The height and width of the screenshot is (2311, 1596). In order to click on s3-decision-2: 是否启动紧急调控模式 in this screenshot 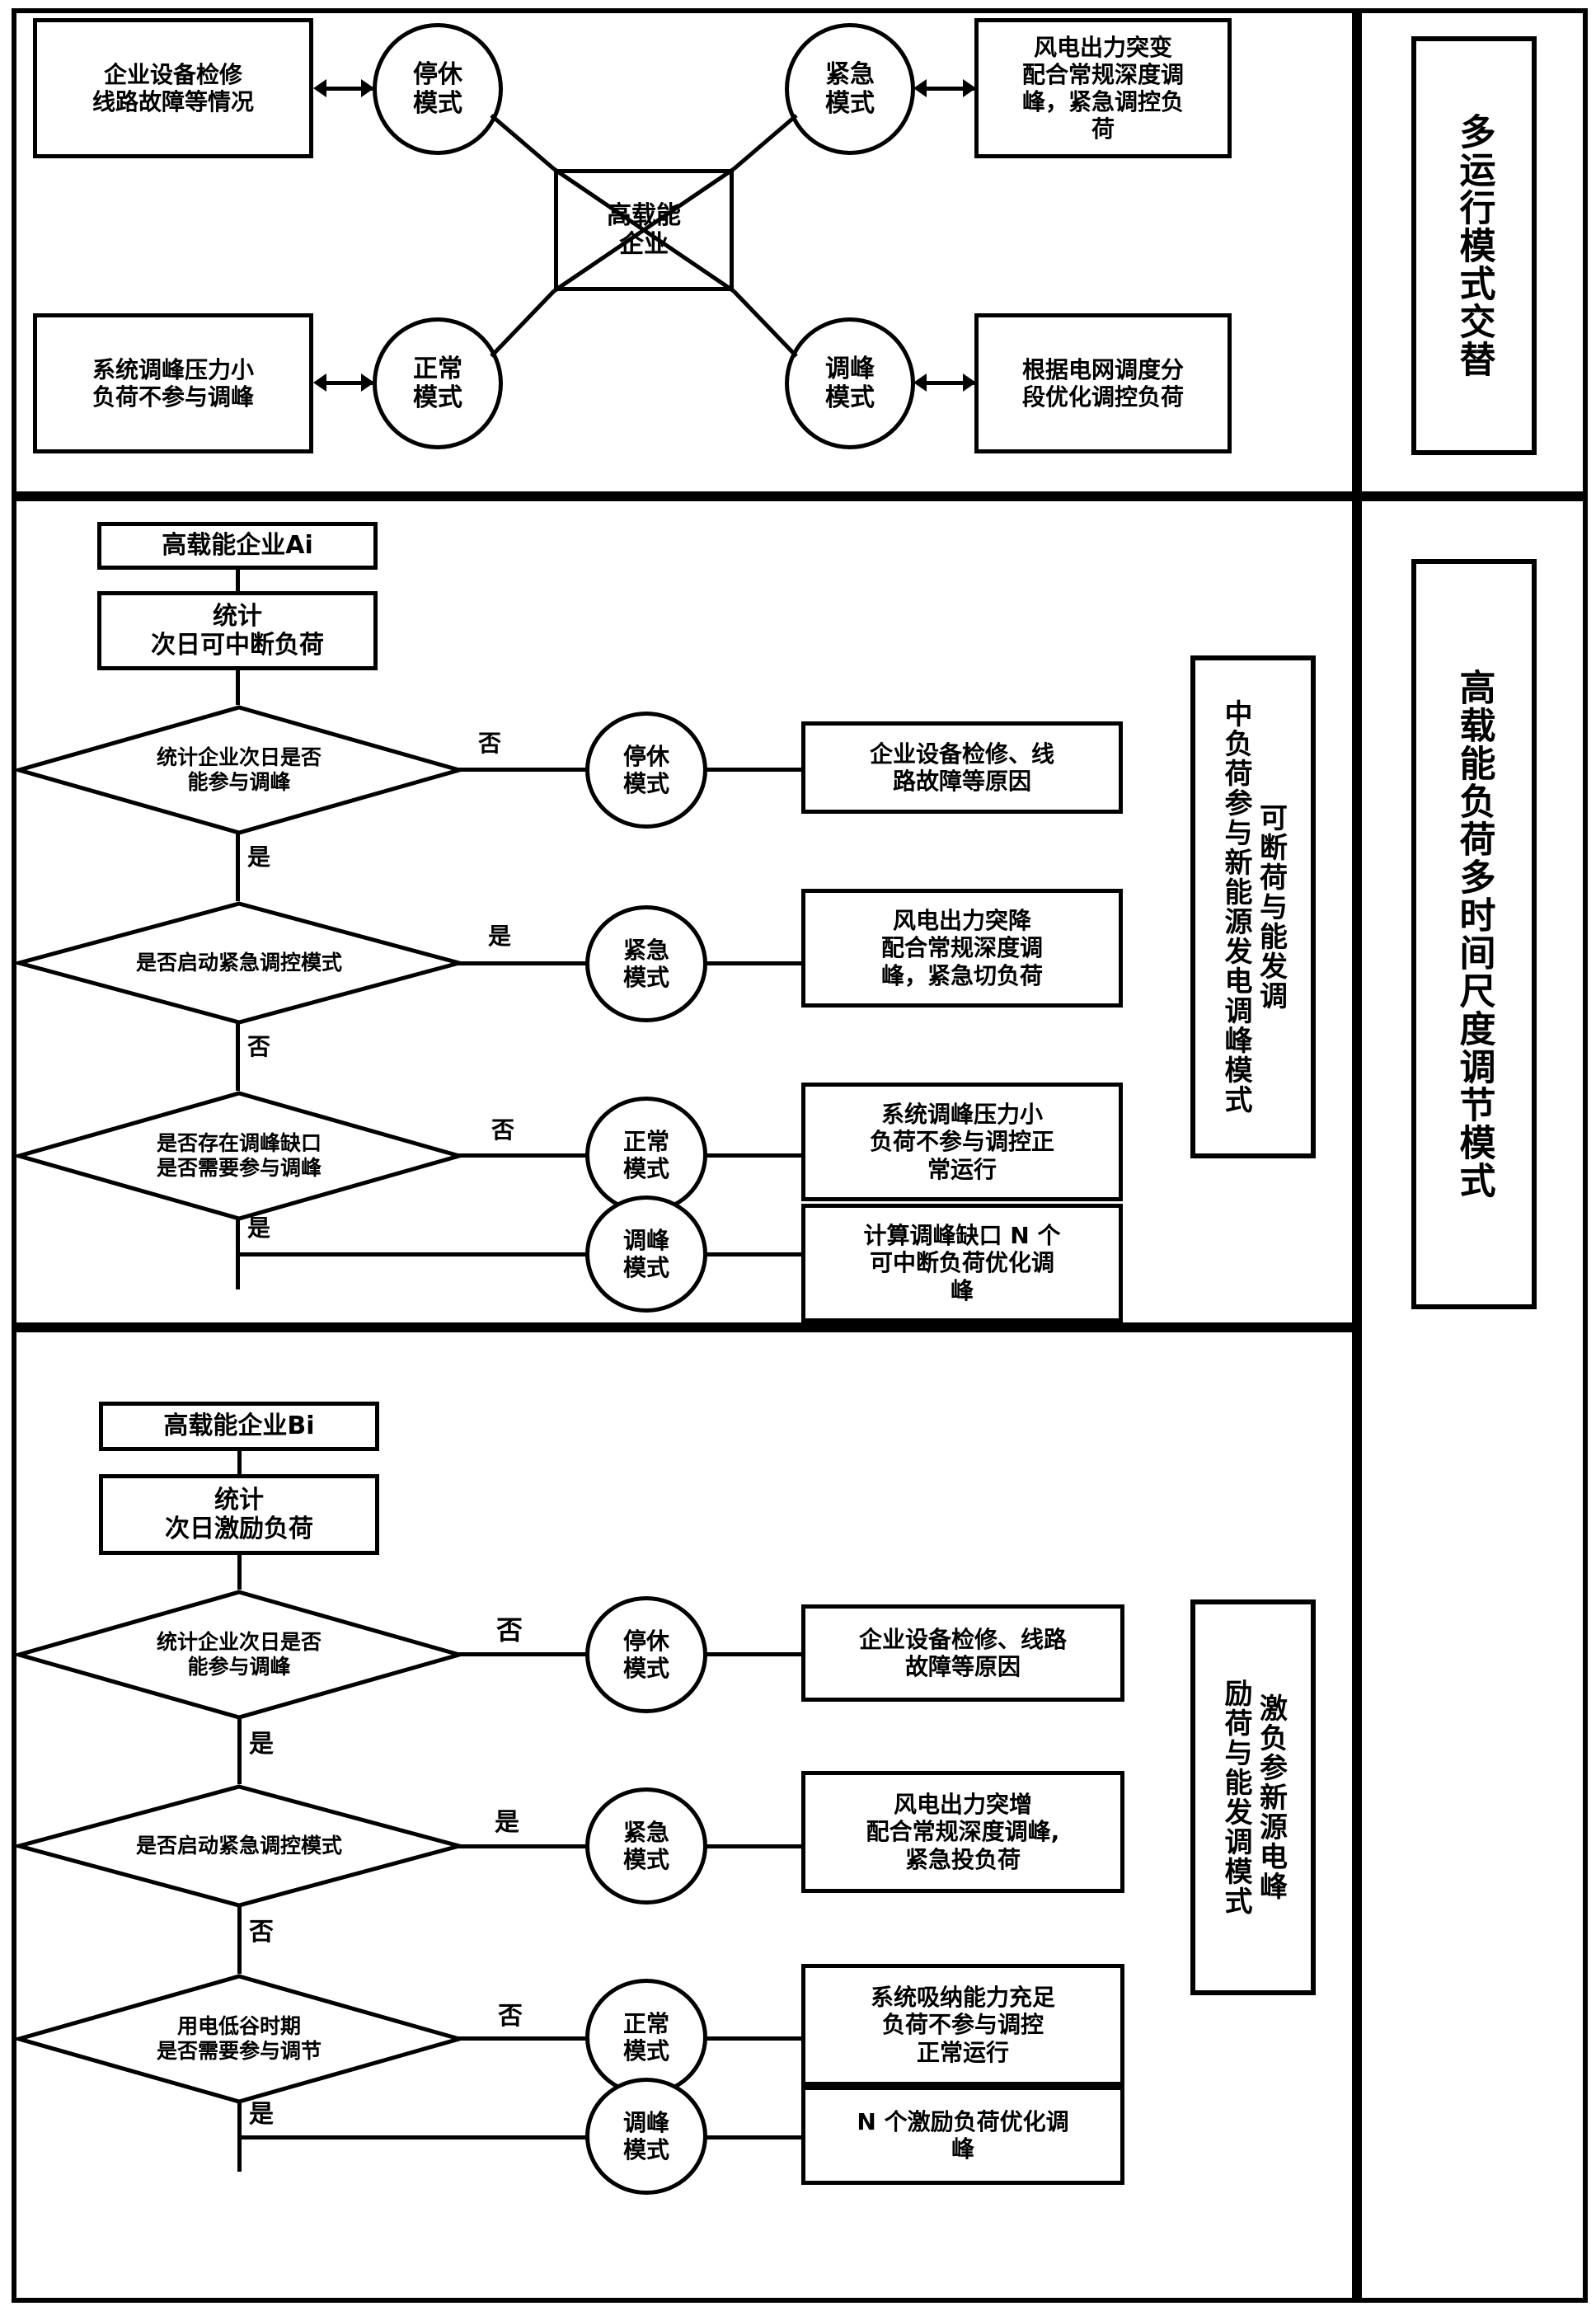, I will do `click(239, 1846)`.